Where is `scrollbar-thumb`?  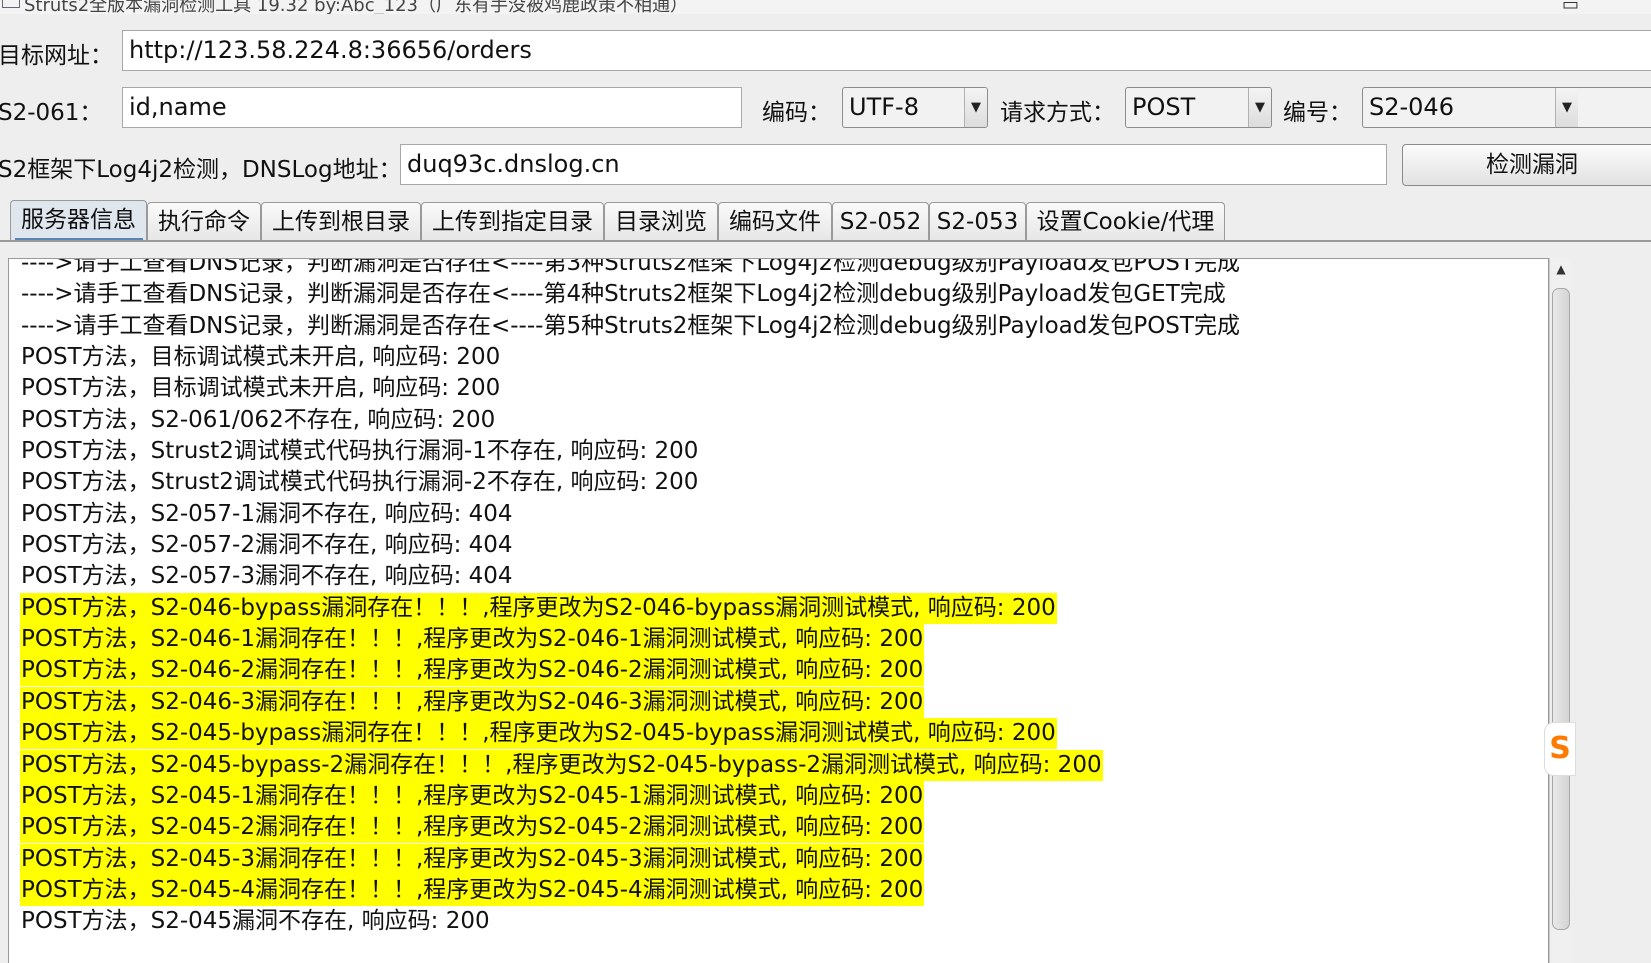
scrollbar-thumb is located at coordinates (1561, 609).